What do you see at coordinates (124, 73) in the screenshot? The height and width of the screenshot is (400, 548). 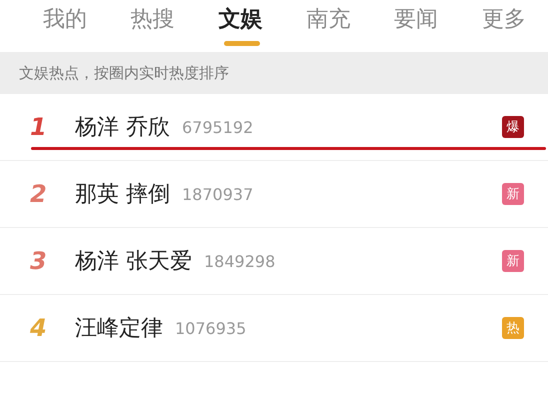 I see `banner-text: 文娱热点，按圈内实时热度排序` at bounding box center [124, 73].